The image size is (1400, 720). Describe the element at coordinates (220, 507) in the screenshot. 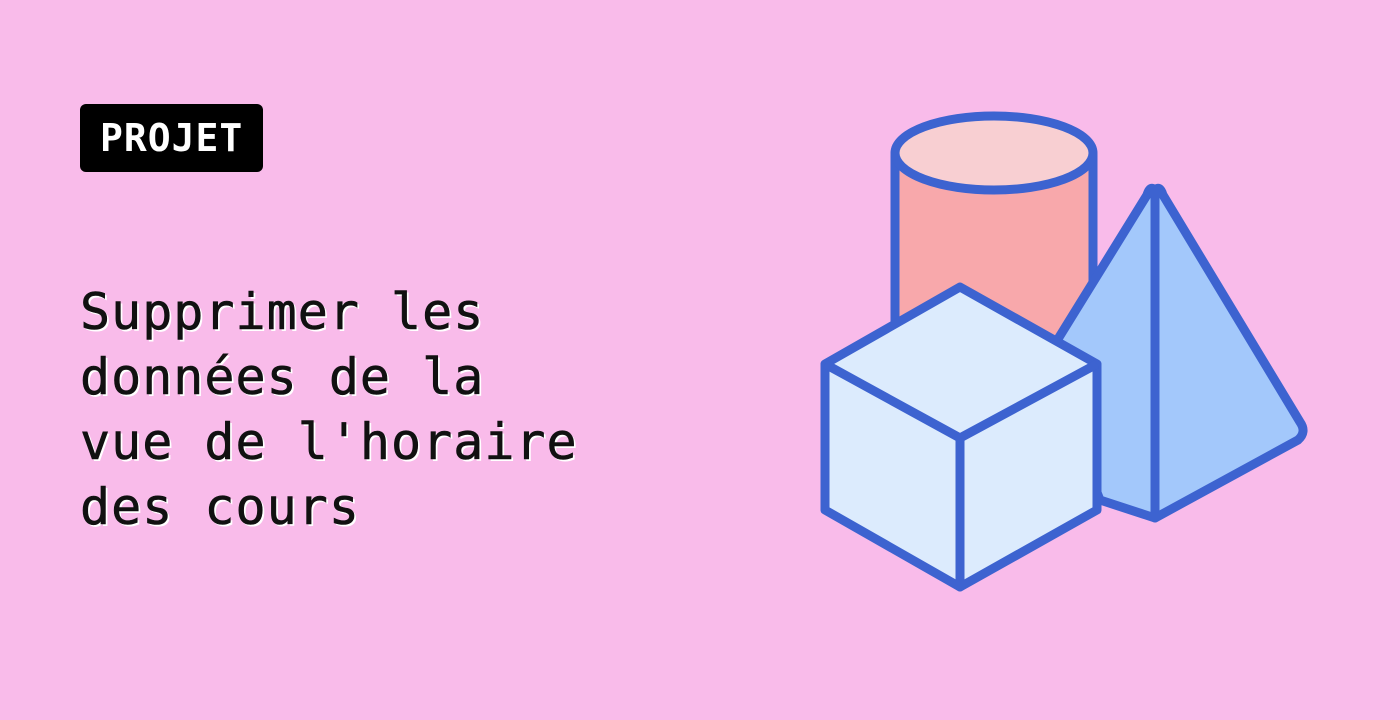

I see `title-line-4: des cours` at that location.